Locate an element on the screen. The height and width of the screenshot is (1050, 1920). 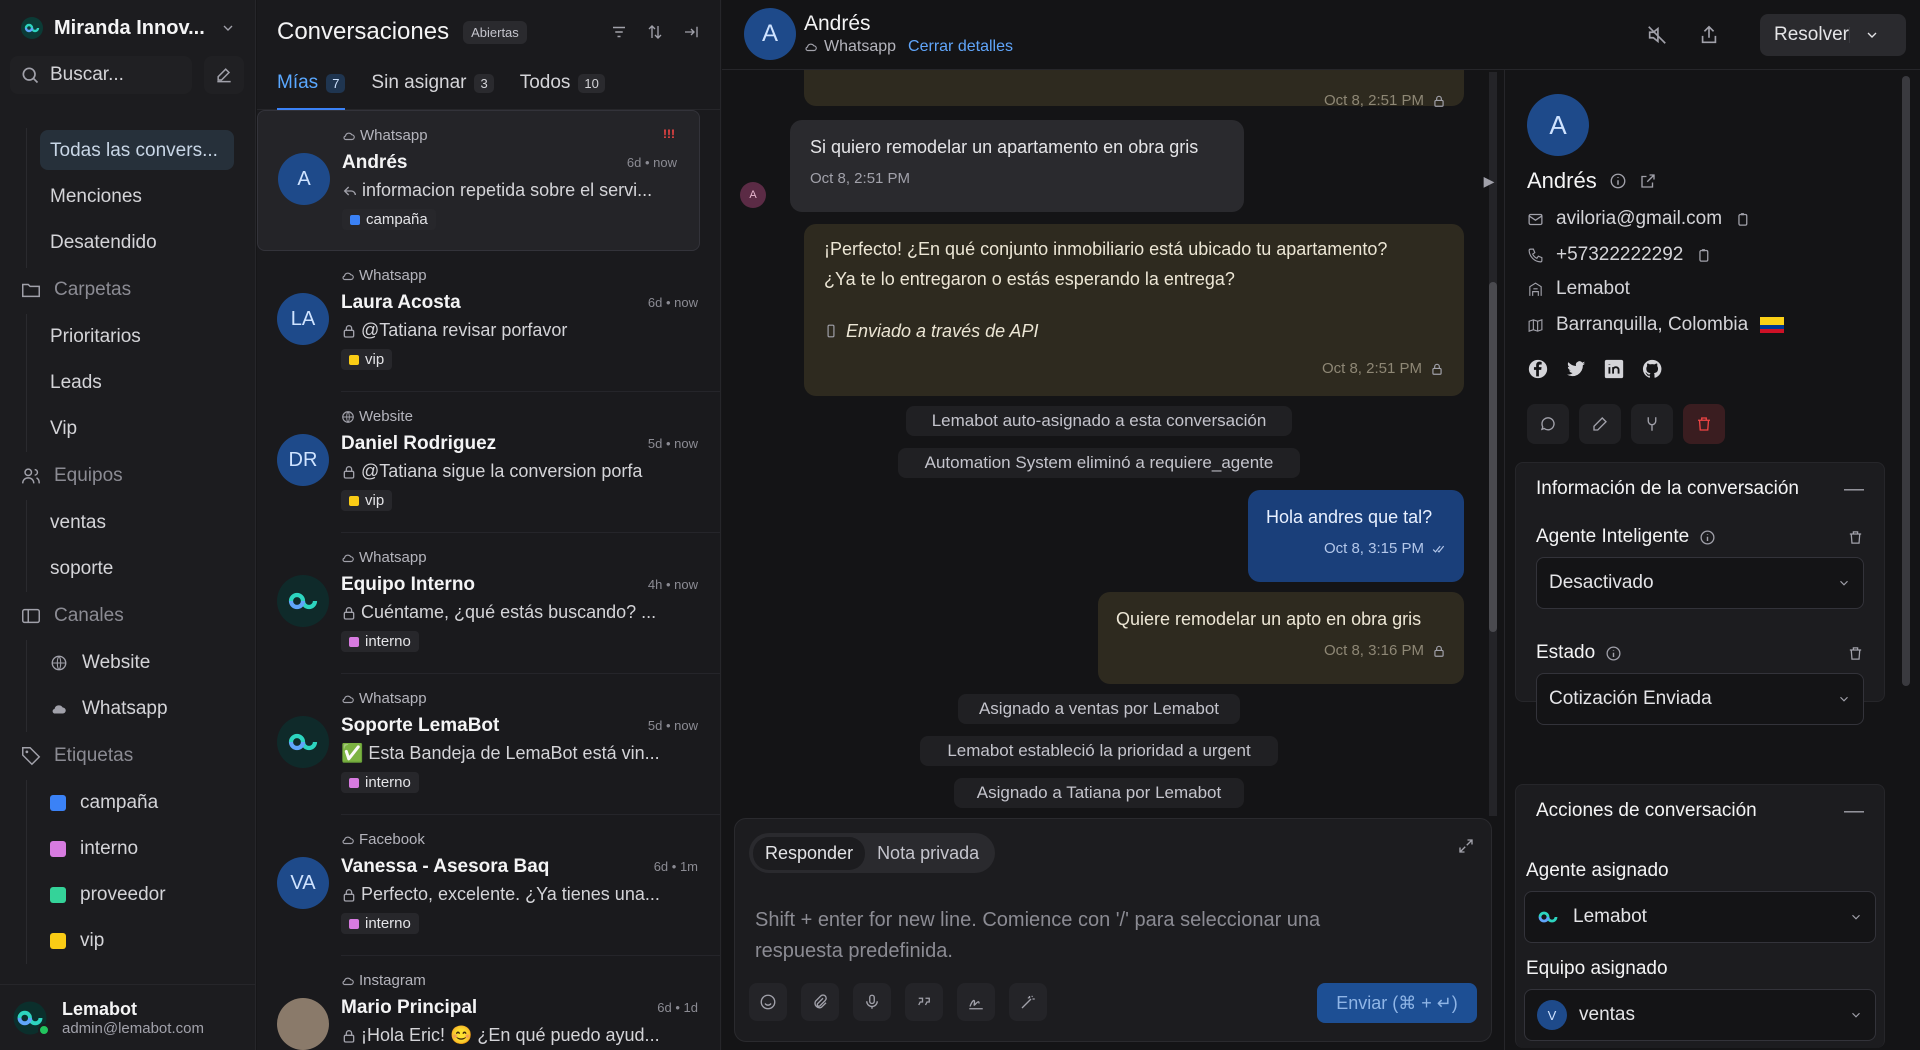
emoji-button is located at coordinates (768, 1002).